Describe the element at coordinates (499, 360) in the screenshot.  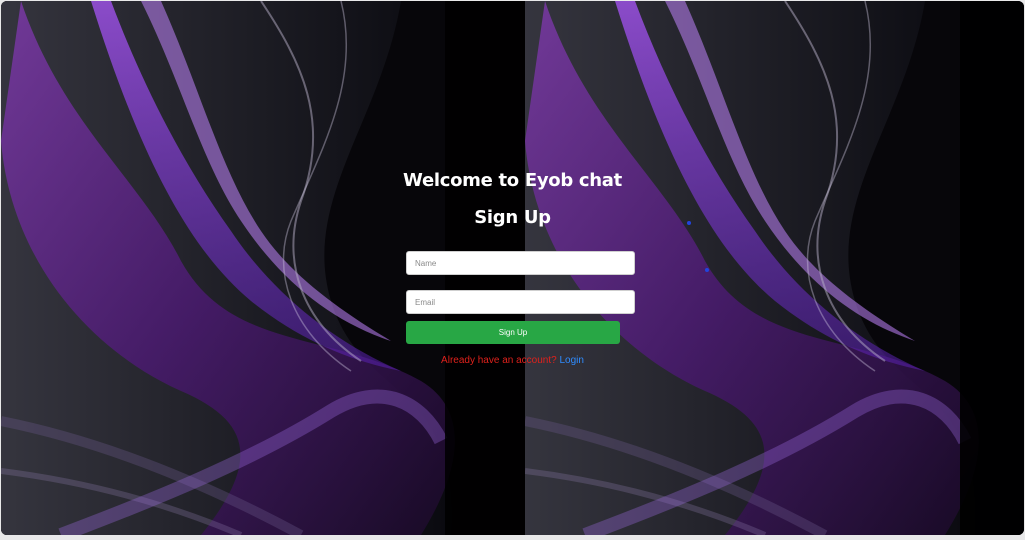
I see `login-prompt-text: Already have an account?` at that location.